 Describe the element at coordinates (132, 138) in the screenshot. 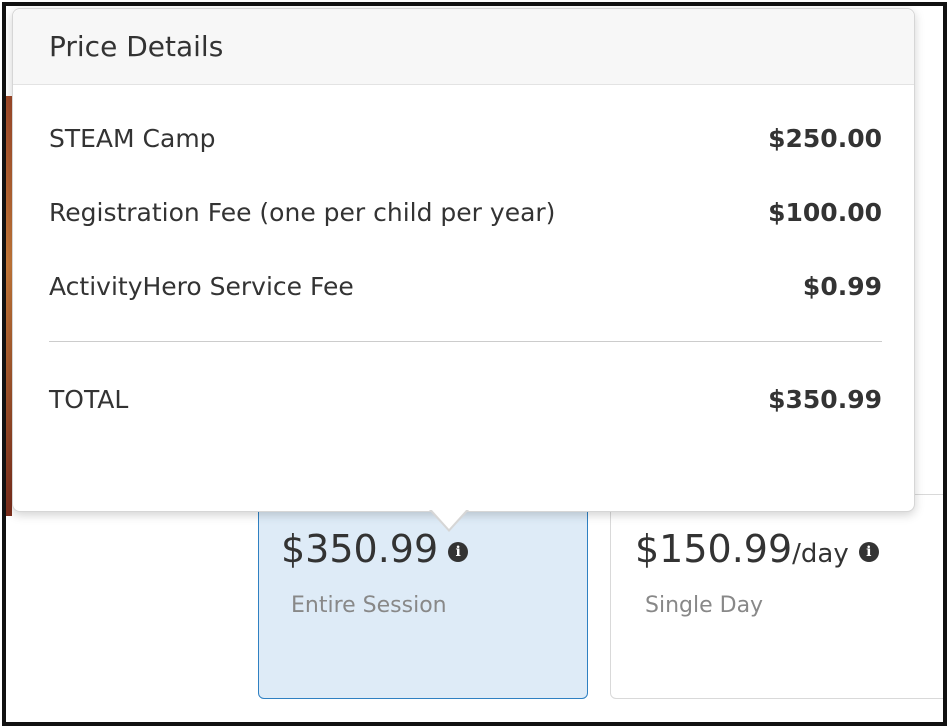

I see `line-item-name: STEAM Camp` at that location.